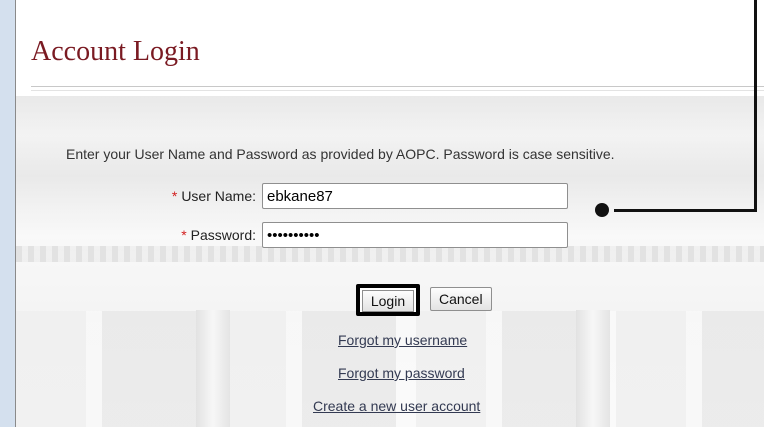 The height and width of the screenshot is (427, 764). What do you see at coordinates (397, 90) in the screenshot?
I see `title-divider-shadow` at bounding box center [397, 90].